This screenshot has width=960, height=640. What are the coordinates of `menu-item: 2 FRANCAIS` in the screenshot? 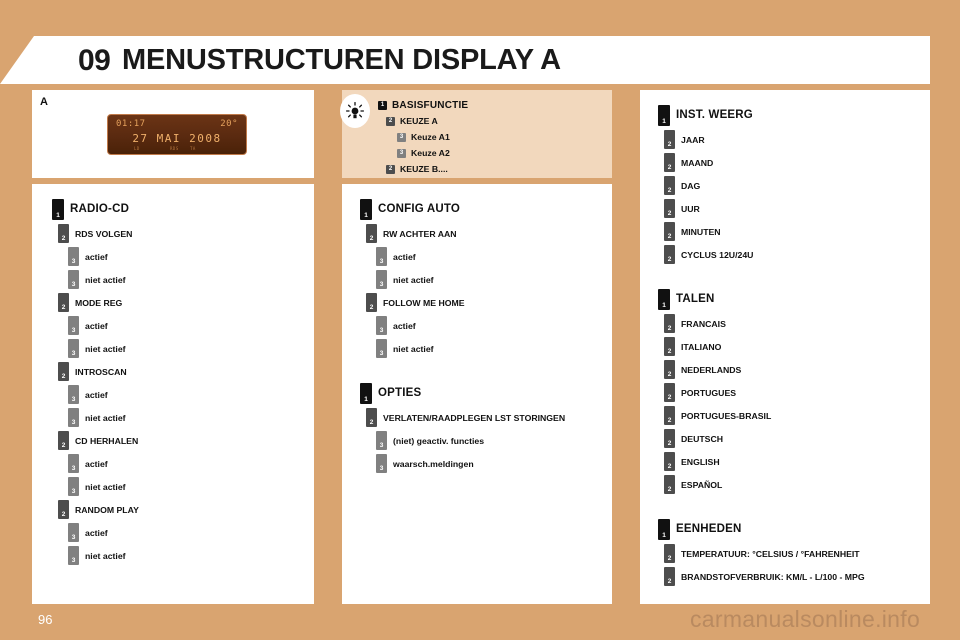 It's located at (793, 323).